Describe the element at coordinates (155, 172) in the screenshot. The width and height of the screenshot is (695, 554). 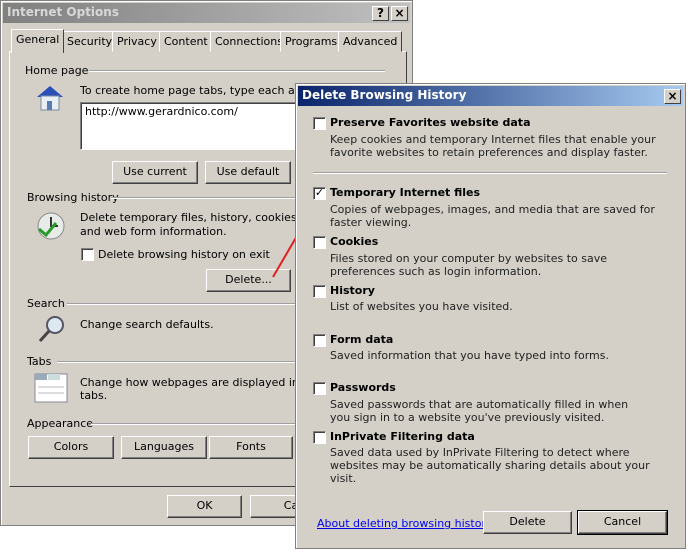
I see `use-current-button: Use current` at that location.